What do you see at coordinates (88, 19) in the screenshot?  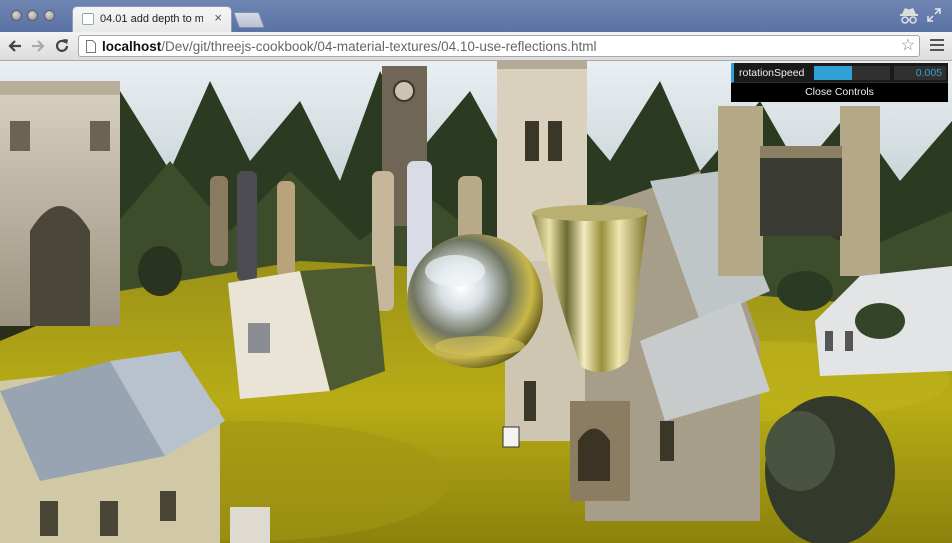 I see `page-favicon-icon` at bounding box center [88, 19].